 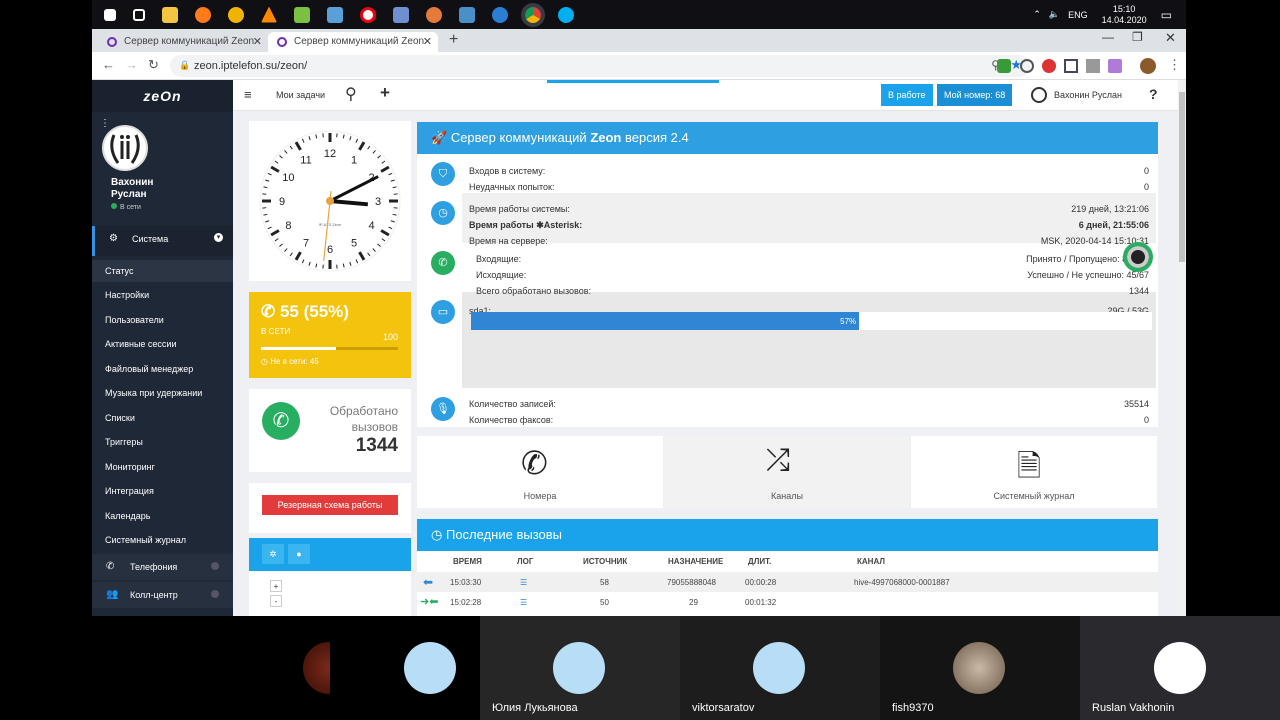 I want to click on notifications-icon: ▭, so click(x=1166, y=15).